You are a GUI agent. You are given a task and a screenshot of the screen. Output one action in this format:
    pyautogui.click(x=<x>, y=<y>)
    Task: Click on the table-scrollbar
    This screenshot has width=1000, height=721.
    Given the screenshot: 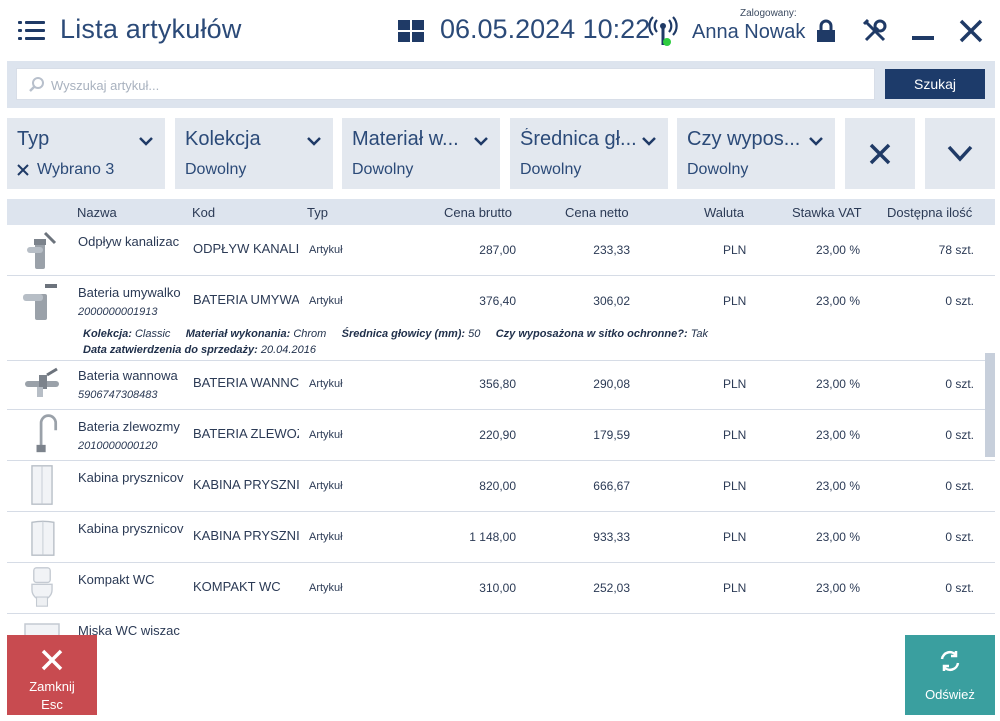 What is the action you would take?
    pyautogui.click(x=990, y=405)
    